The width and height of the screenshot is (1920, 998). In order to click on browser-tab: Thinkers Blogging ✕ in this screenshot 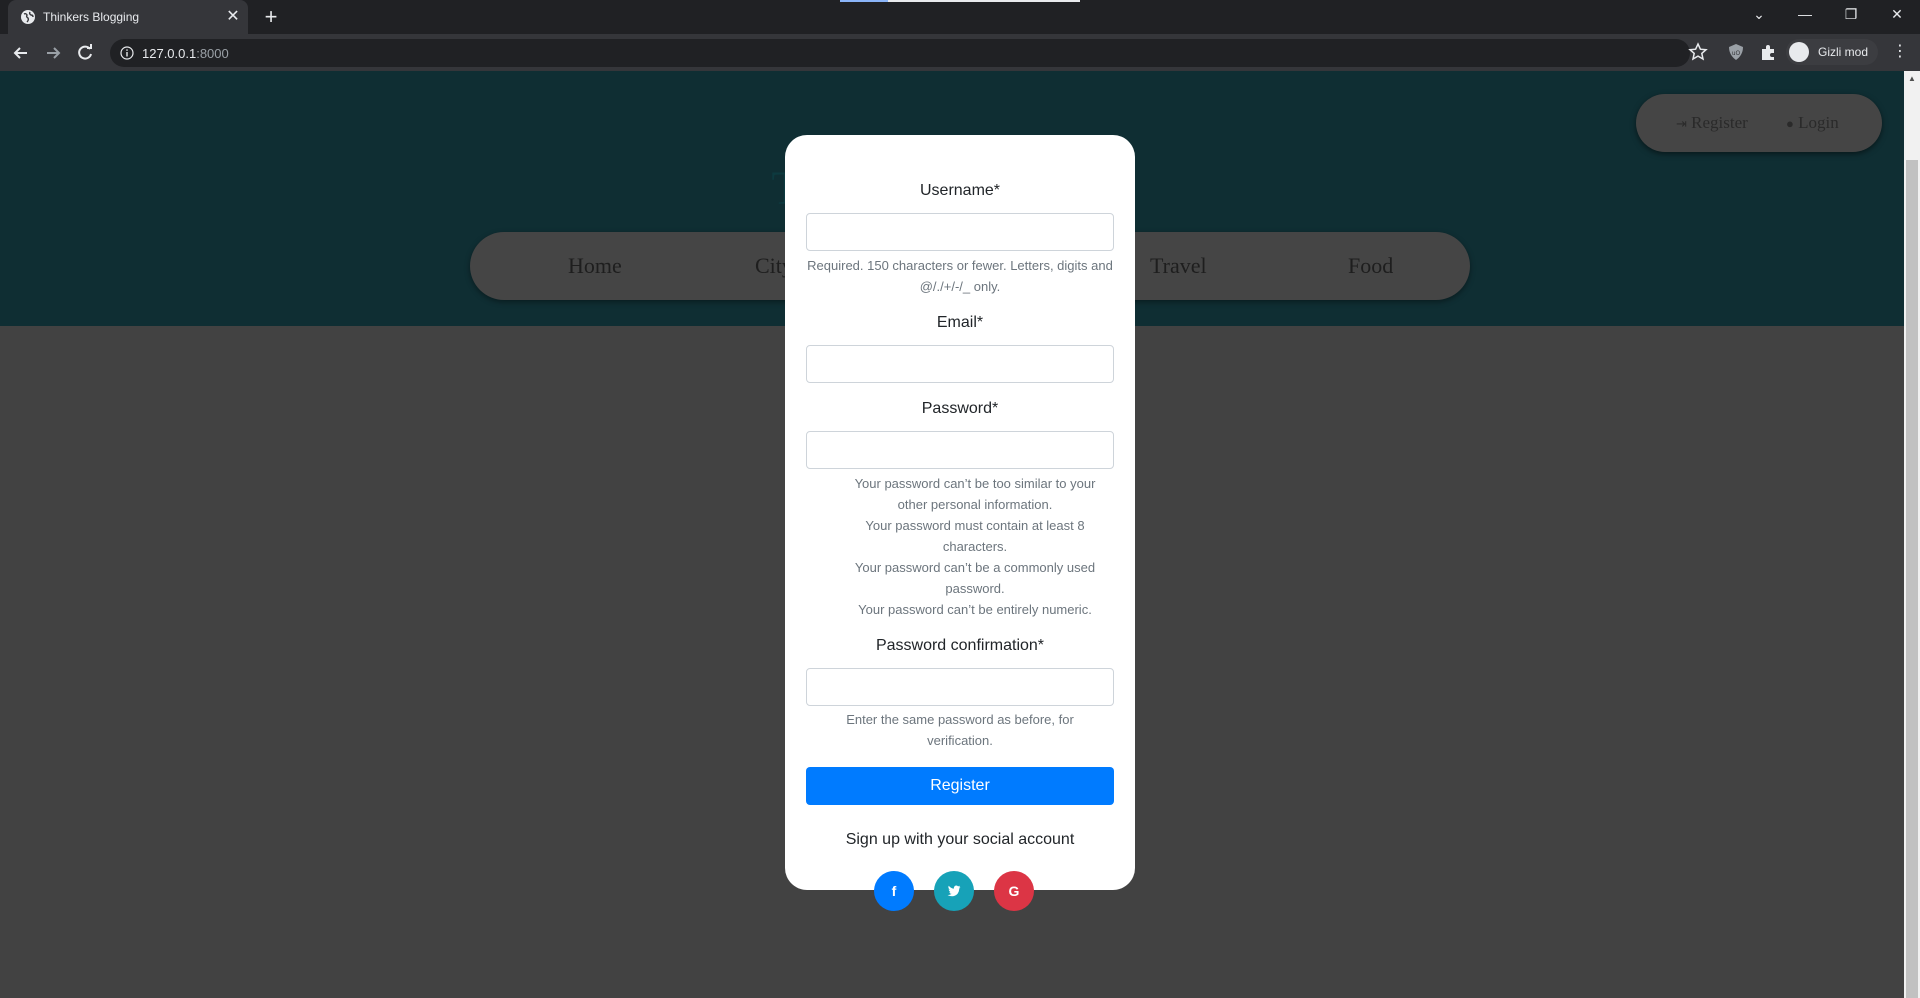, I will do `click(128, 17)`.